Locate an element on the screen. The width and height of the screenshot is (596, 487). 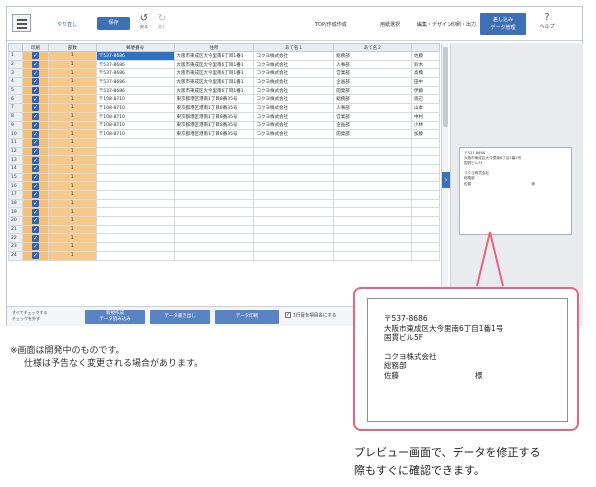
dev-note-line2: 仕様は予告なく変更される場合があります。 is located at coordinates (114, 363).